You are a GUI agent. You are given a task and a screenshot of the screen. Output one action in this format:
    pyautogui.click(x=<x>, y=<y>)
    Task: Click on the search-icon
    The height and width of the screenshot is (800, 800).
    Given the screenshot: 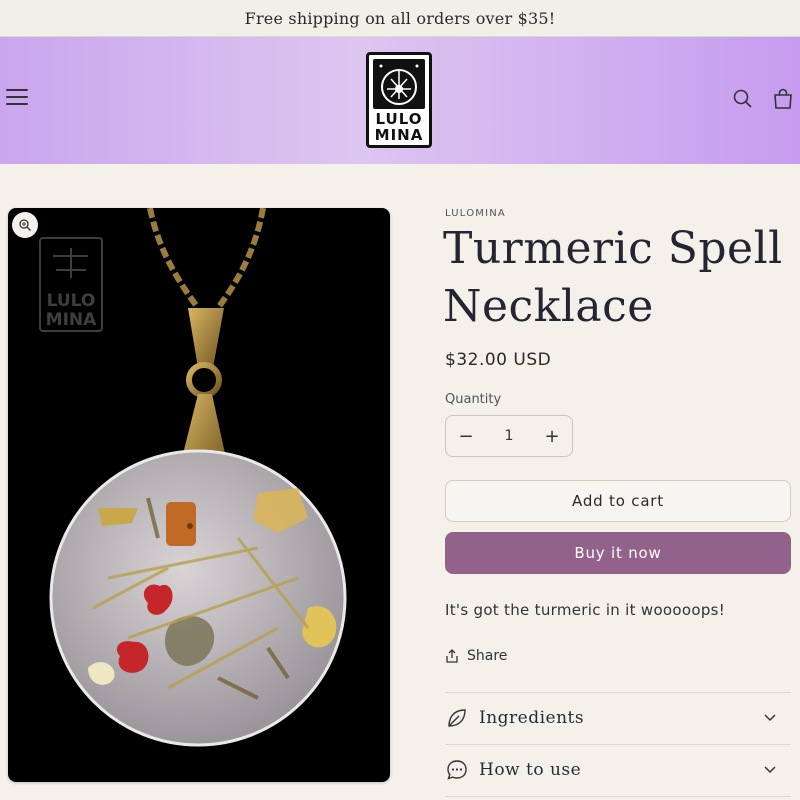 What is the action you would take?
    pyautogui.click(x=743, y=99)
    